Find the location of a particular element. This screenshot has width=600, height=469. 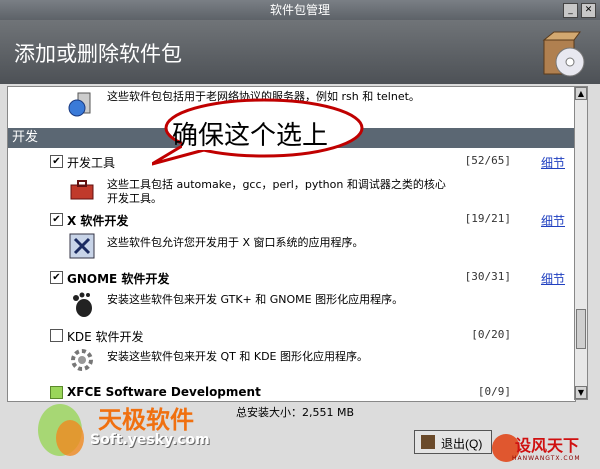

x-dev-checkbox: ✔ is located at coordinates (56, 219).